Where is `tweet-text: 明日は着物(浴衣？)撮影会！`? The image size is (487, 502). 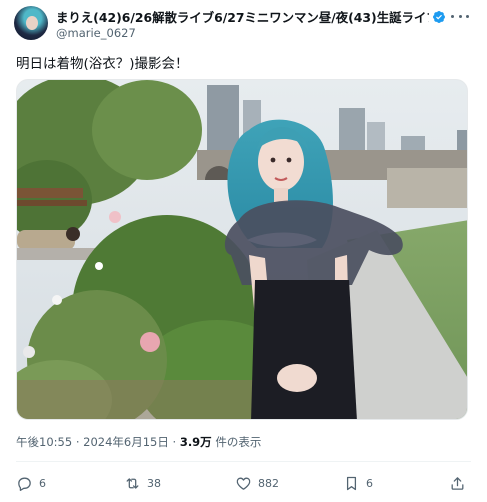
tweet-text: 明日は着物(浴衣？)撮影会！ is located at coordinates (102, 64).